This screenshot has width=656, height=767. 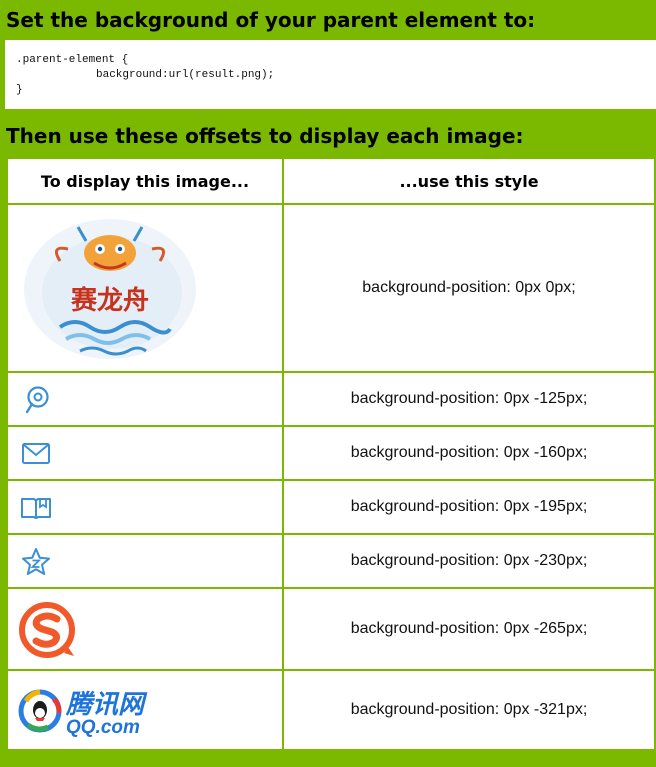 I want to click on table-row: background-position: 0px -230px;, so click(x=331, y=561).